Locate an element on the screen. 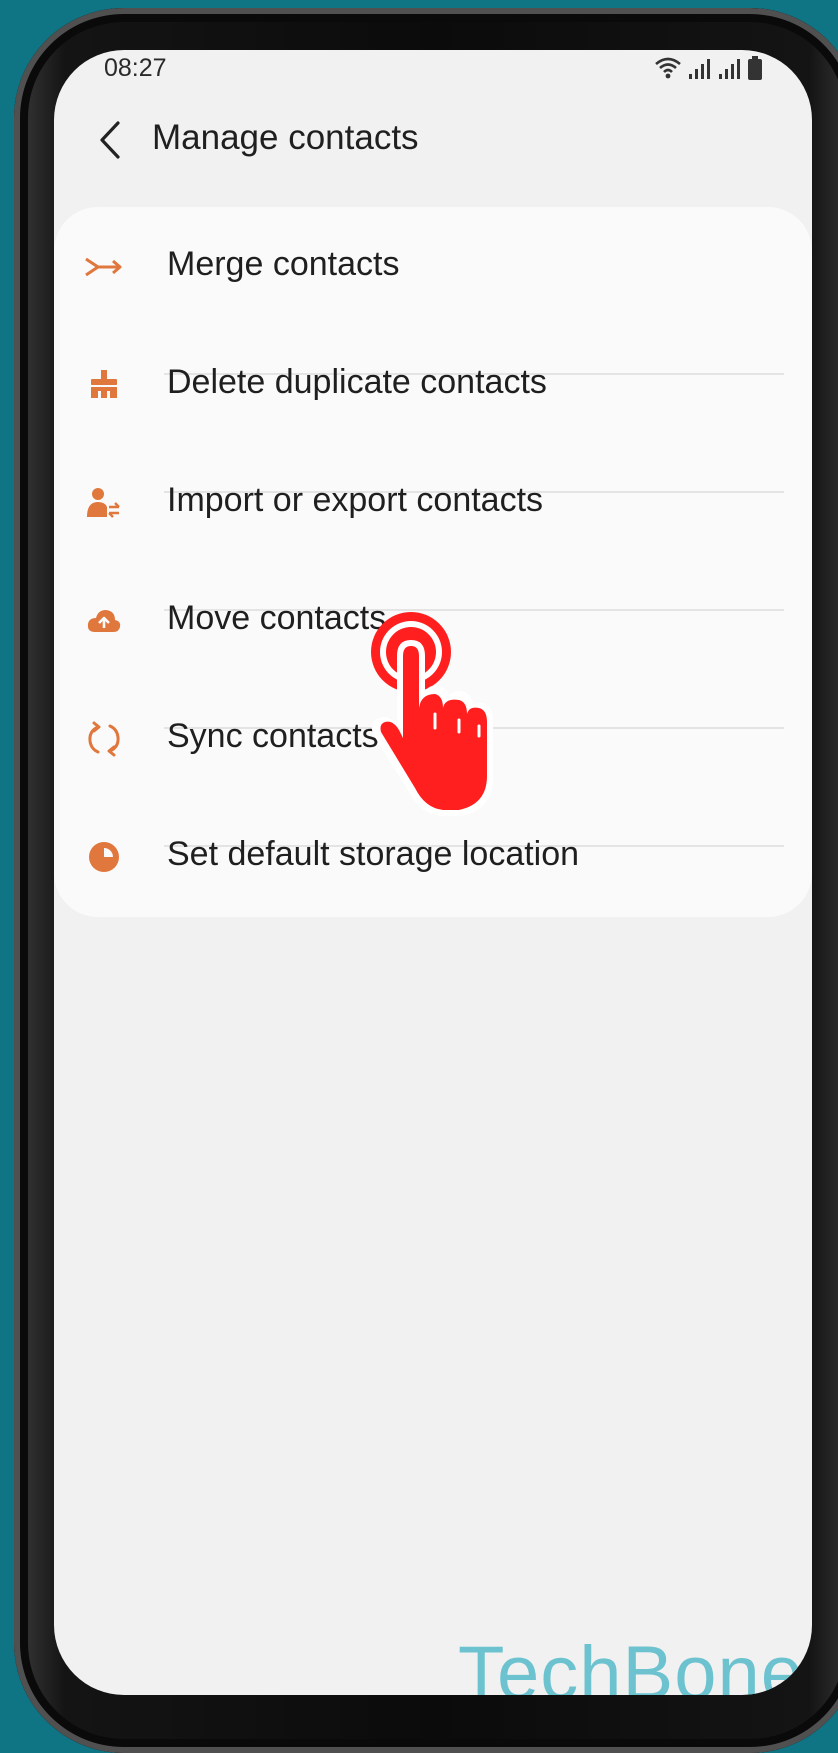 Image resolution: width=838 pixels, height=1753 pixels. merge-icon is located at coordinates (104, 267).